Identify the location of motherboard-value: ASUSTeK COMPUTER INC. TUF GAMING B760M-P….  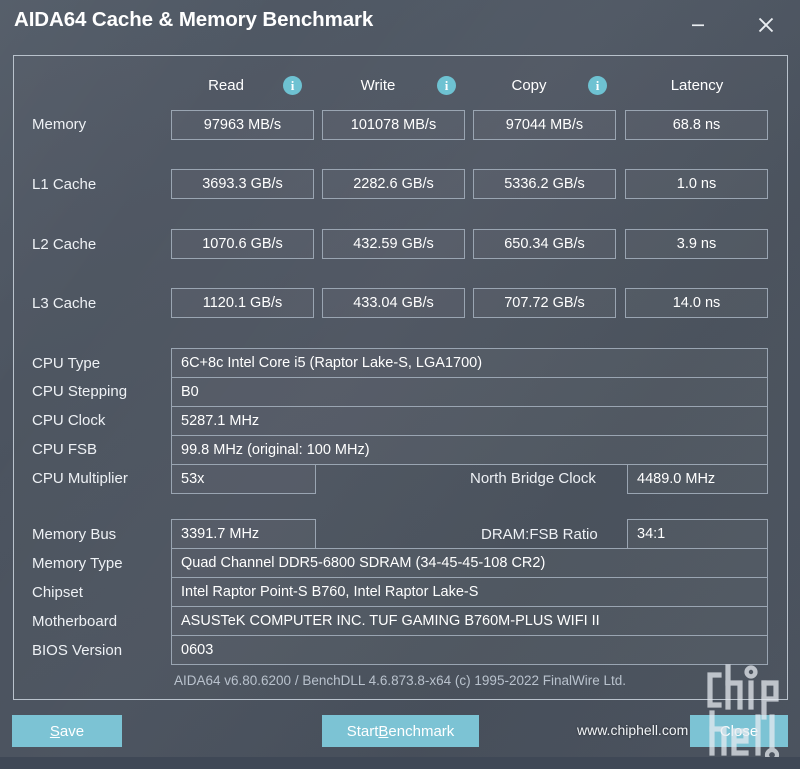
(469, 621).